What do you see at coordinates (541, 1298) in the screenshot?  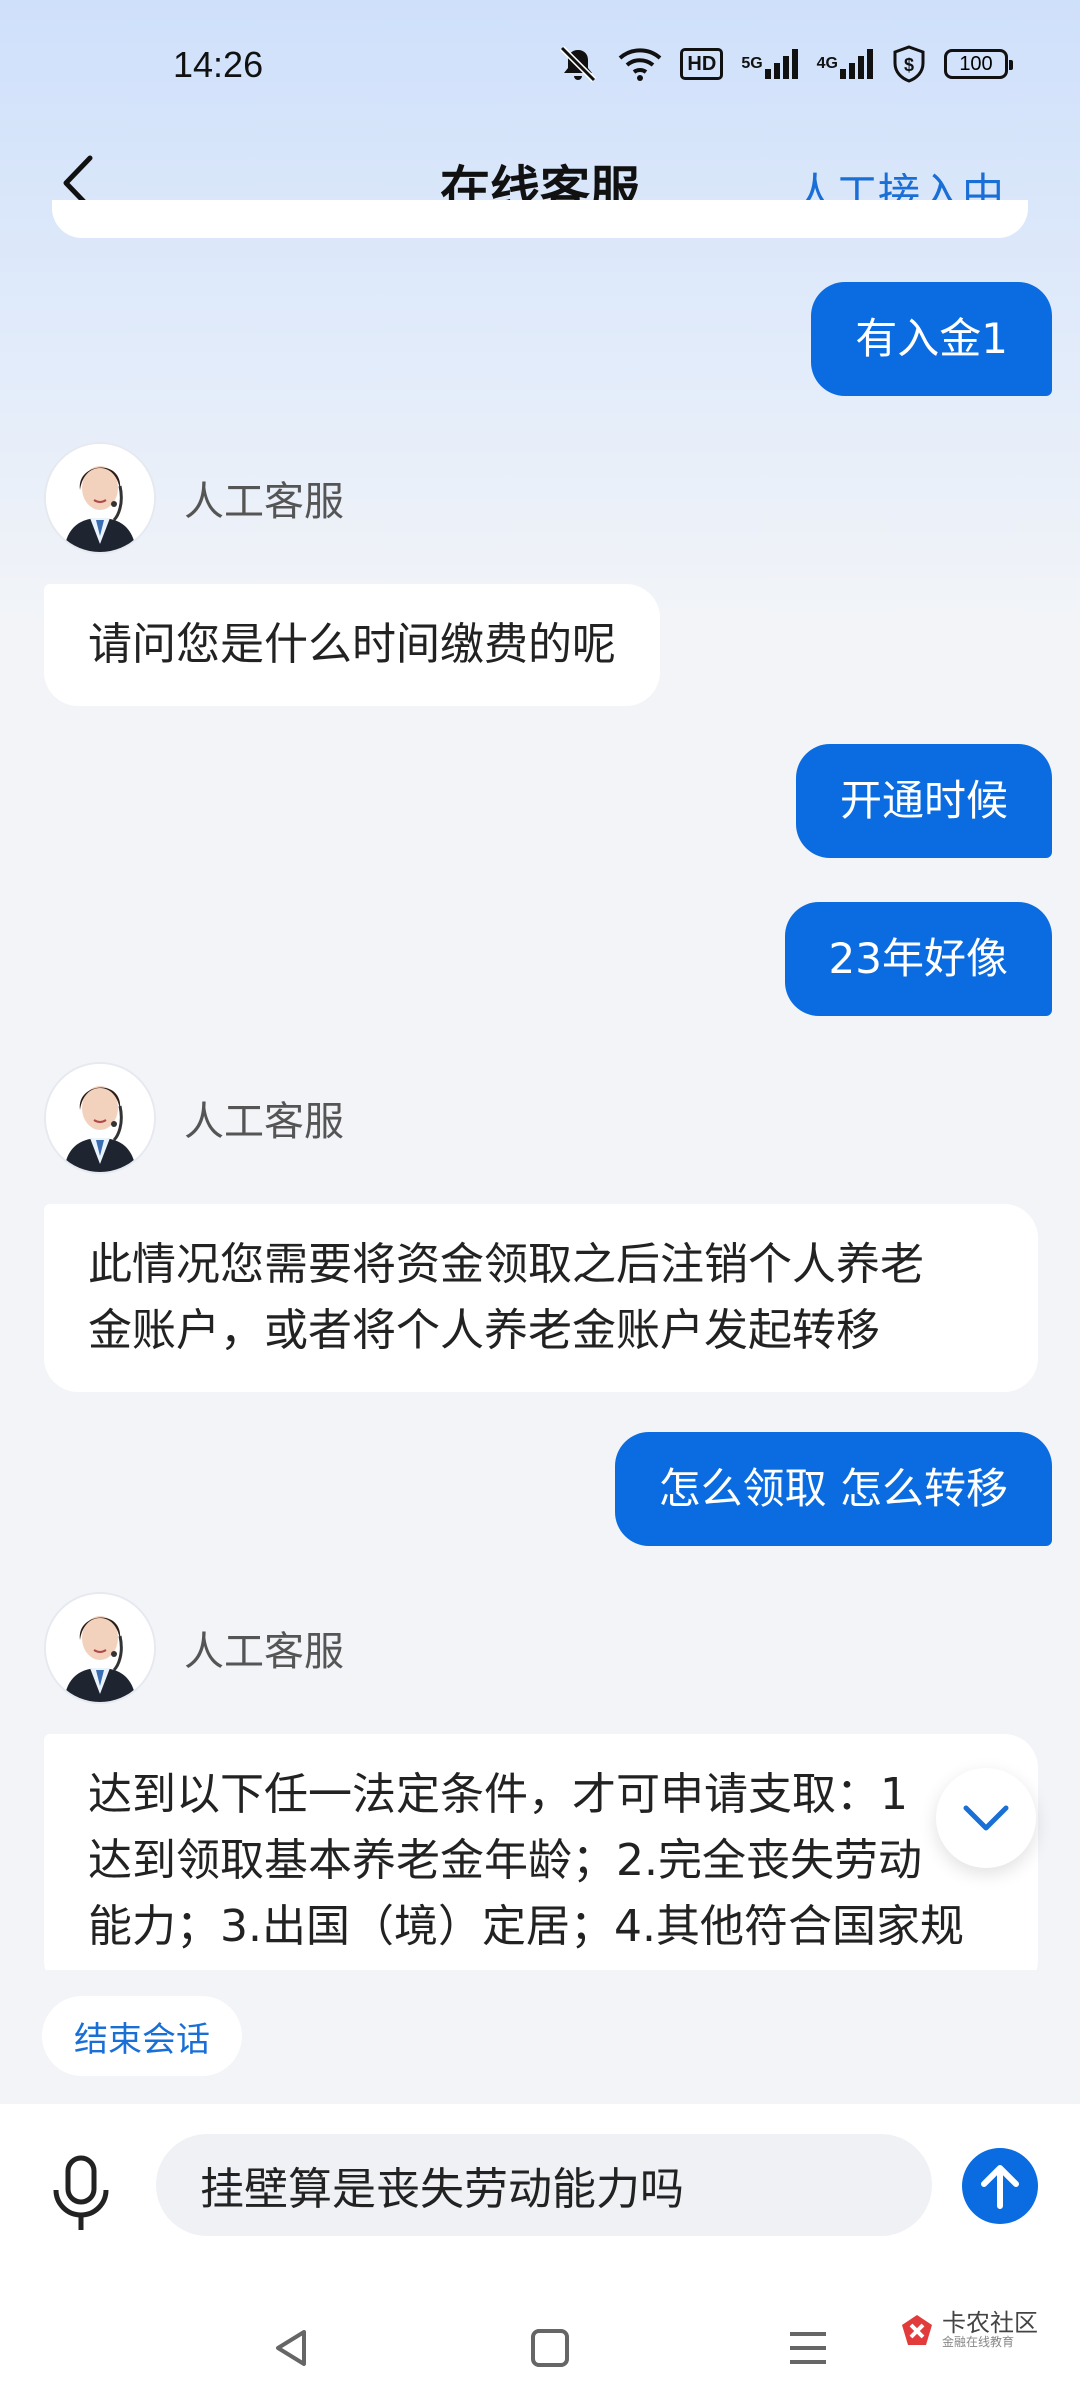 I see `agent-message: 此情况您需要将资金领取之后注销个人养老 金账户，或者将个人养老金账户发起转移` at bounding box center [541, 1298].